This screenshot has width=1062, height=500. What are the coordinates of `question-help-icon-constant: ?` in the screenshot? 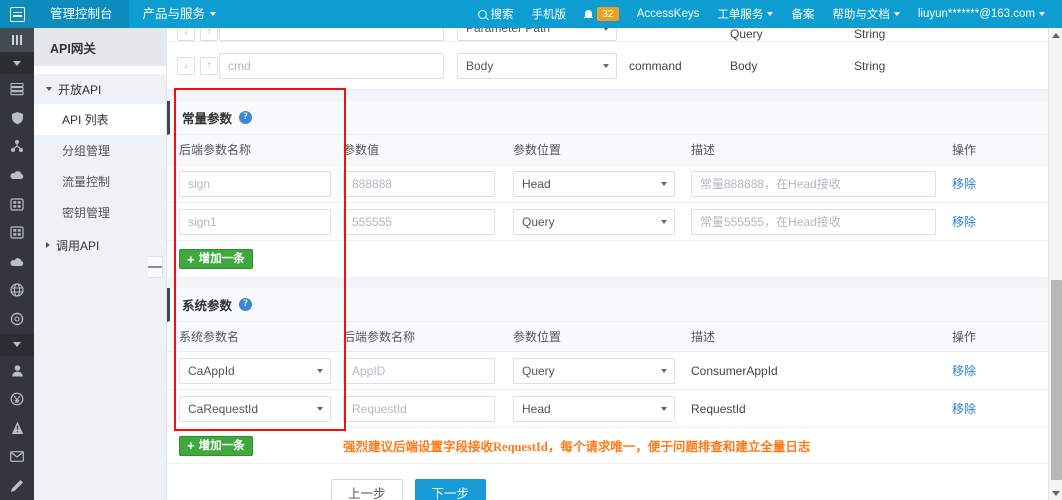 It's located at (246, 117).